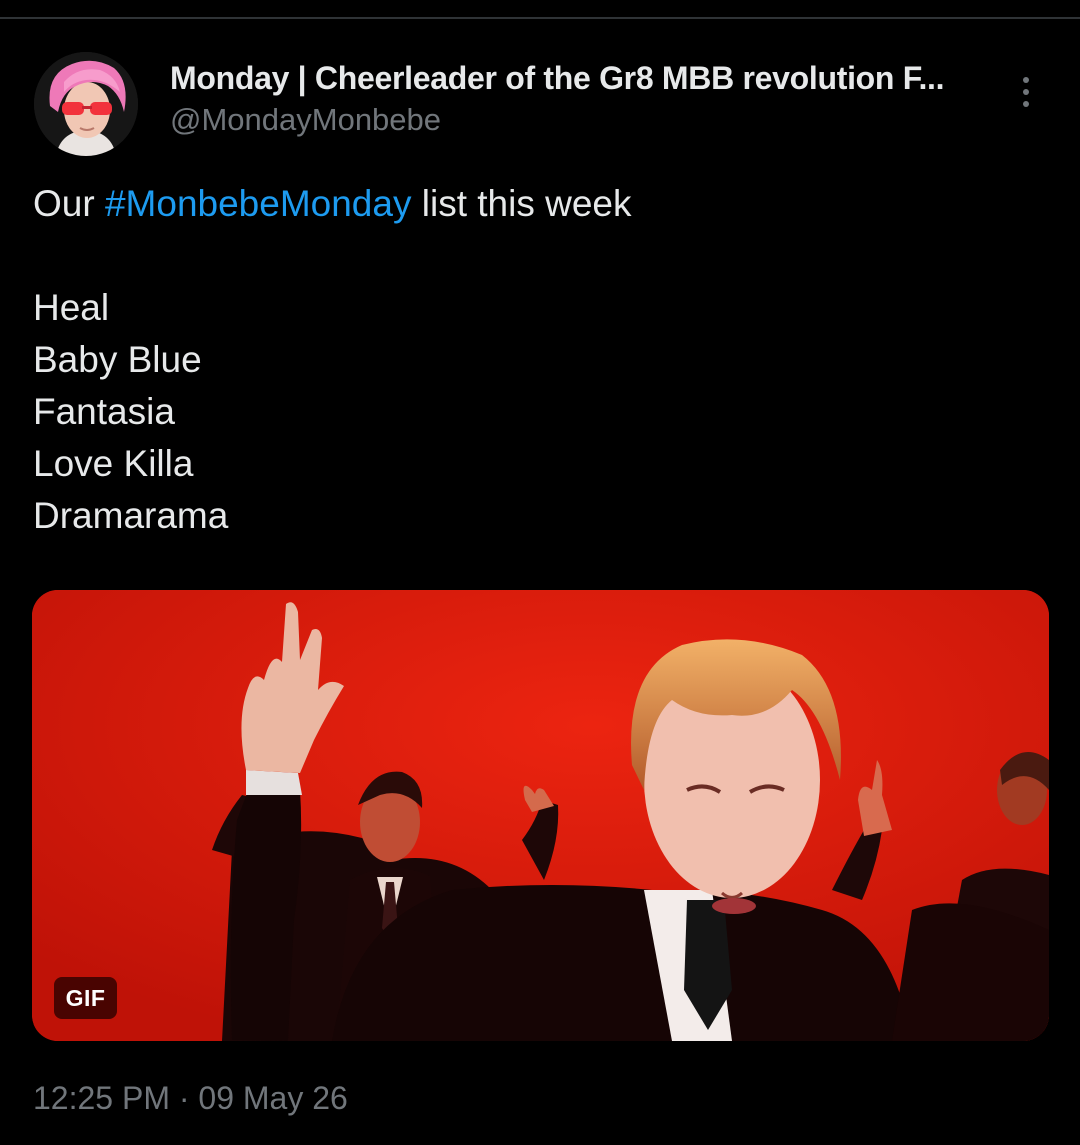  I want to click on gif-badge: GIF, so click(85, 998).